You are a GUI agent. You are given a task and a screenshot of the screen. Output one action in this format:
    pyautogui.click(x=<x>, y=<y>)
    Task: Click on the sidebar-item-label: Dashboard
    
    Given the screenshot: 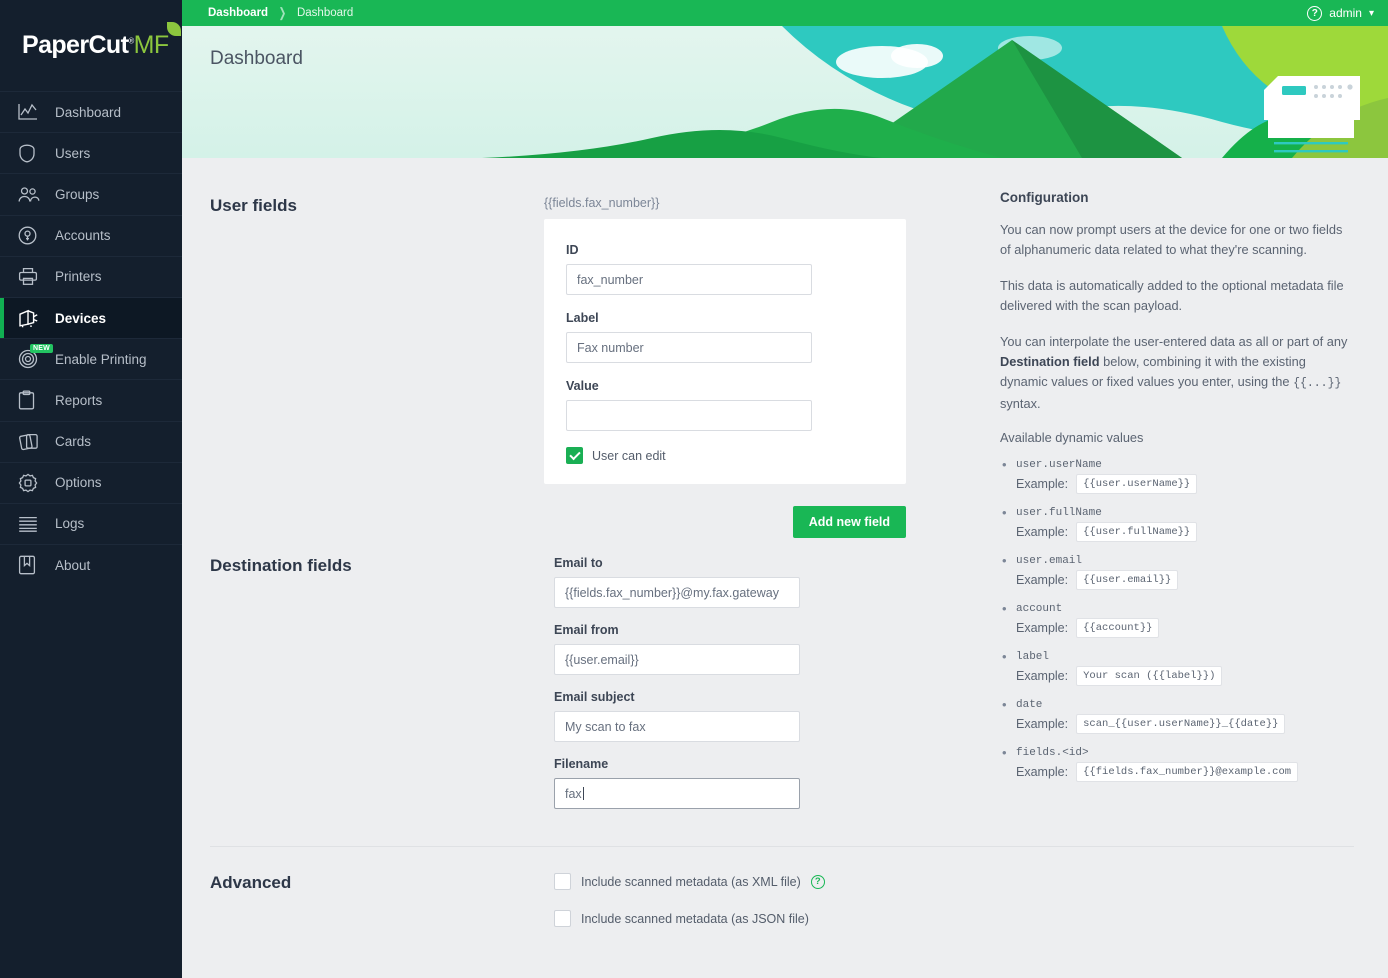 What is the action you would take?
    pyautogui.click(x=88, y=112)
    